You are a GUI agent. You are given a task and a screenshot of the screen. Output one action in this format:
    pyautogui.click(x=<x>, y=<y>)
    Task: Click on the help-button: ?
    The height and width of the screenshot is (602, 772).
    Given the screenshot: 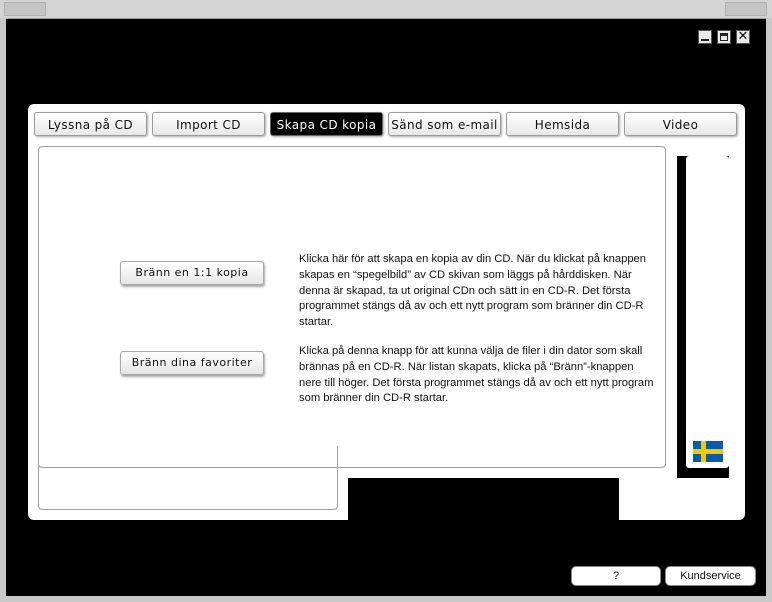 What is the action you would take?
    pyautogui.click(x=616, y=576)
    